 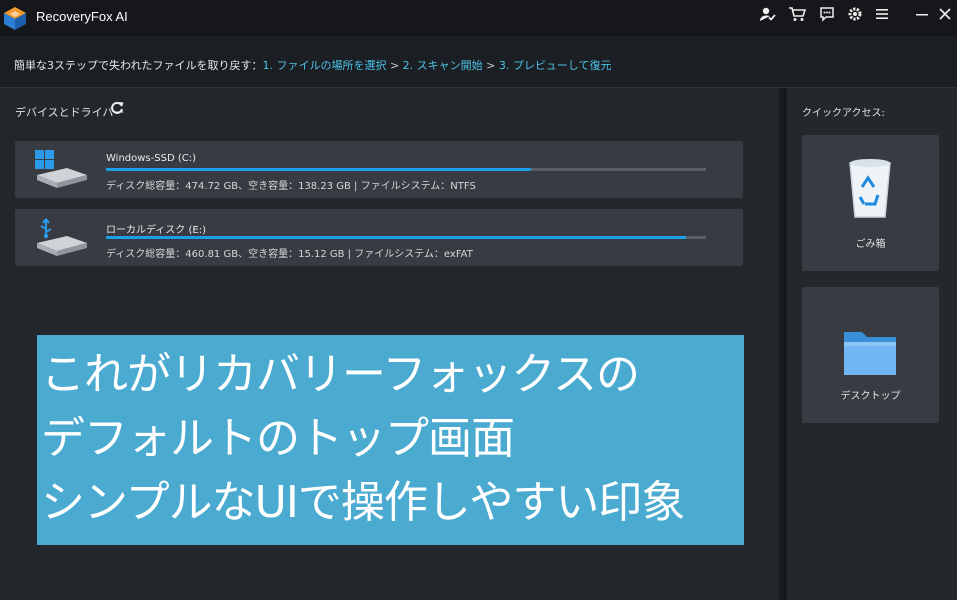 What do you see at coordinates (478, 18) in the screenshot?
I see `title-bar: RecoveryFox AI` at bounding box center [478, 18].